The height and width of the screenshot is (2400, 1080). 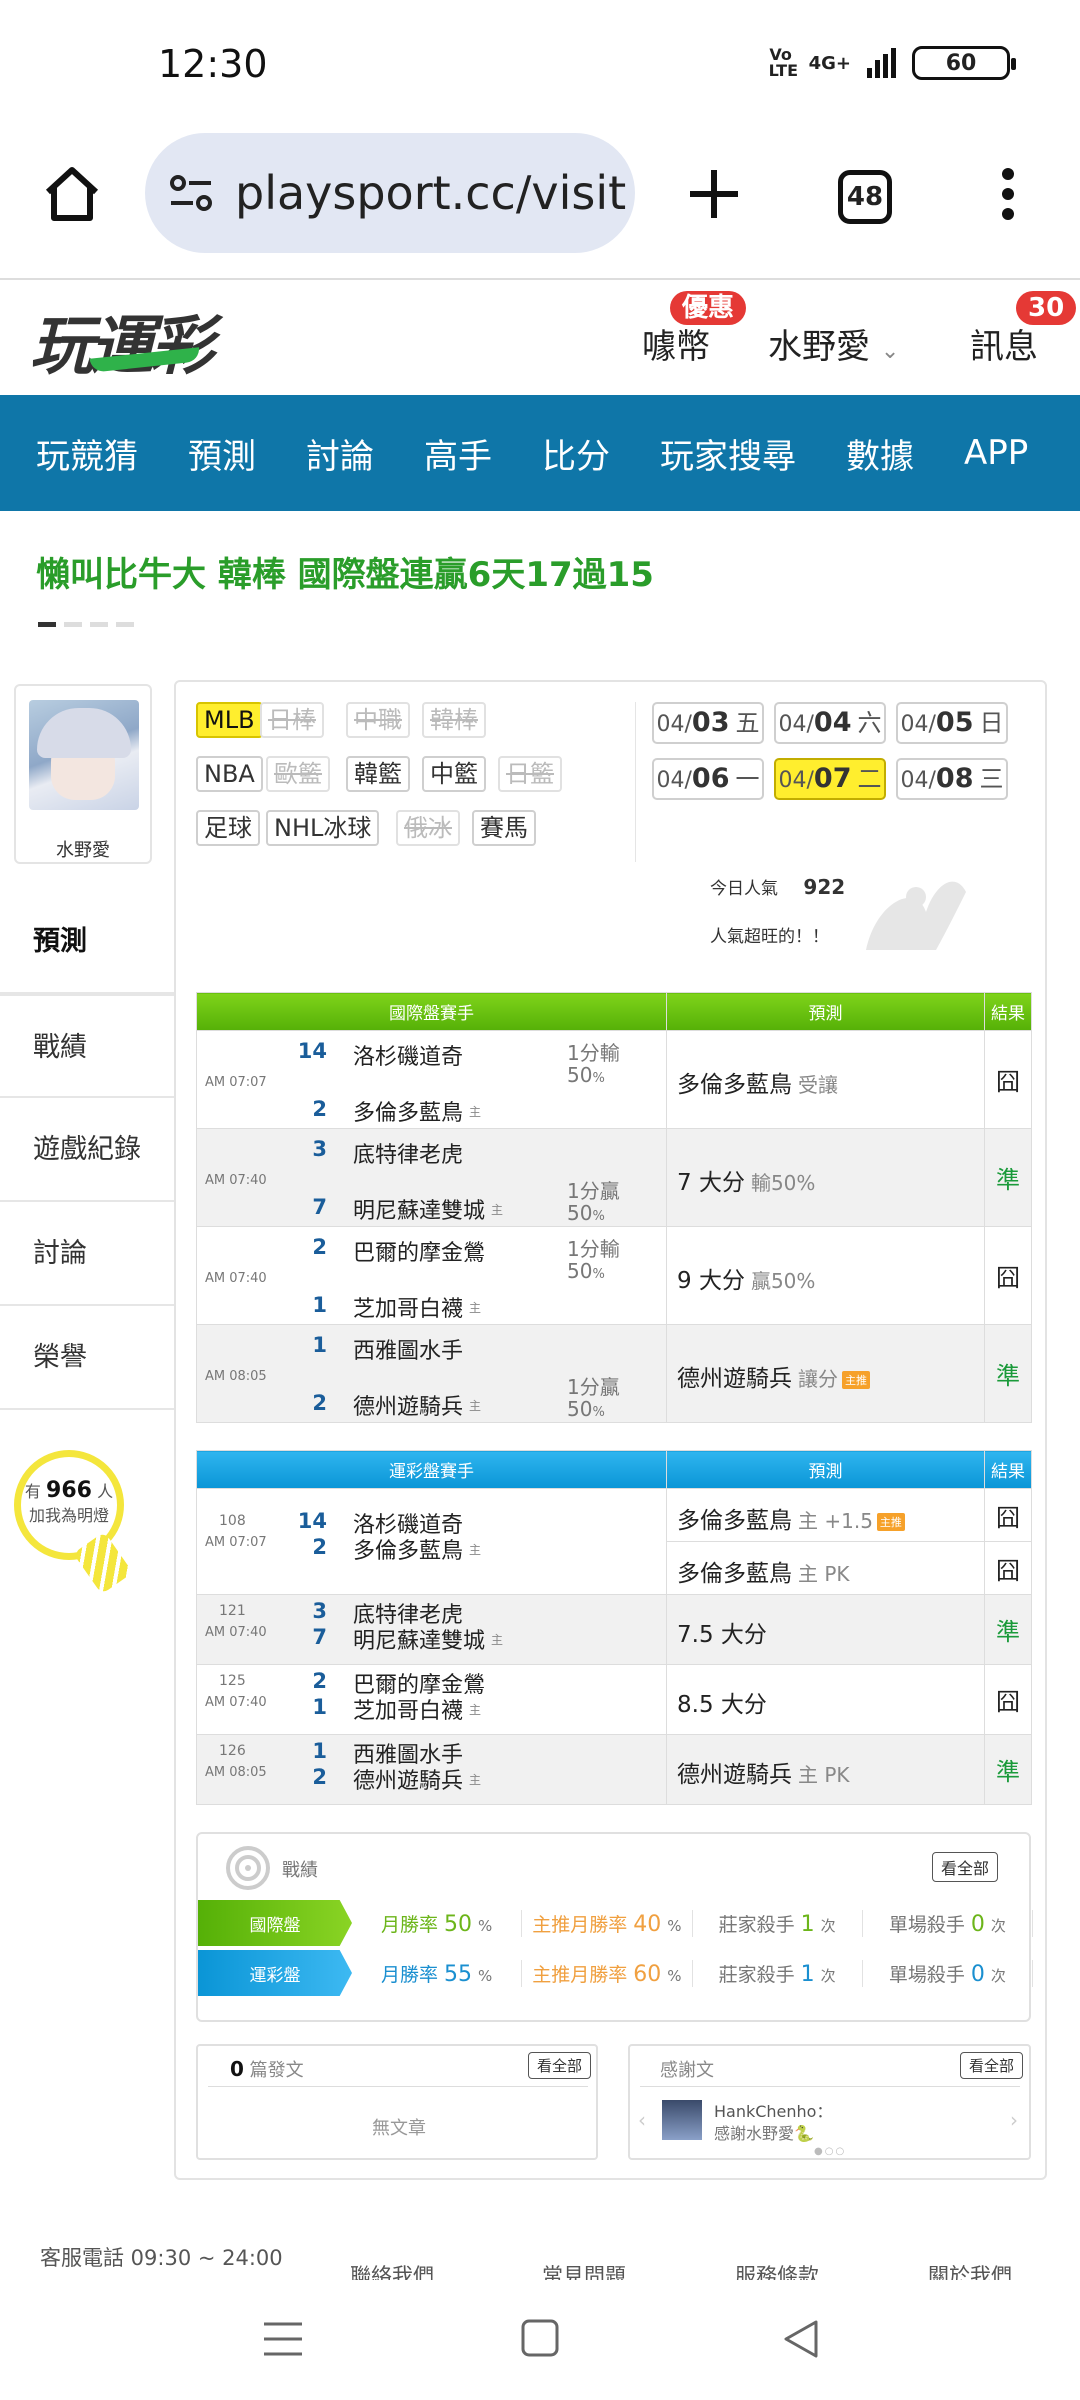 I want to click on away-team: 西雅圖水手, so click(x=408, y=1349).